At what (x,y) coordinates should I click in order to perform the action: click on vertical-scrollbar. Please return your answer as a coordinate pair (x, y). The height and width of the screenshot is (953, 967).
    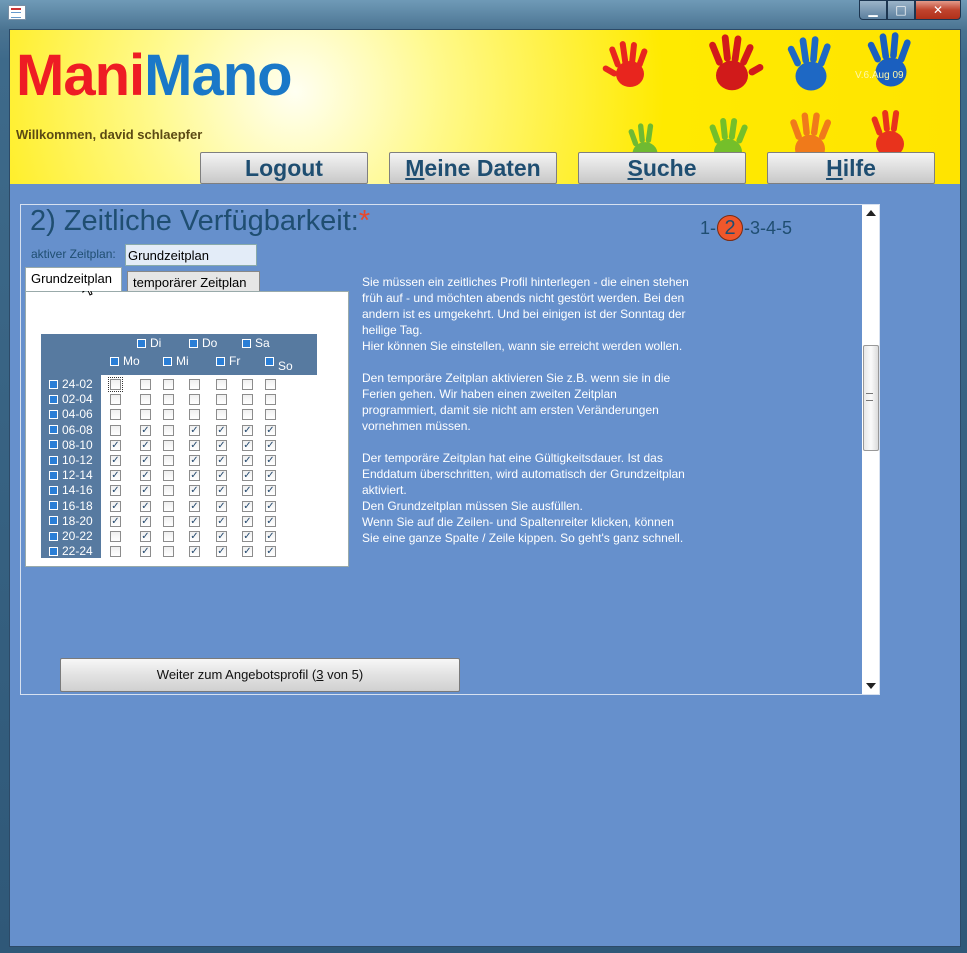
    Looking at the image, I should click on (870, 449).